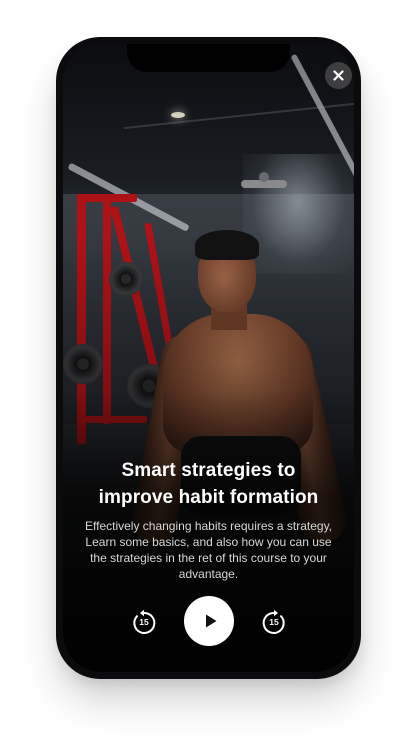  I want to click on close-button, so click(338, 75).